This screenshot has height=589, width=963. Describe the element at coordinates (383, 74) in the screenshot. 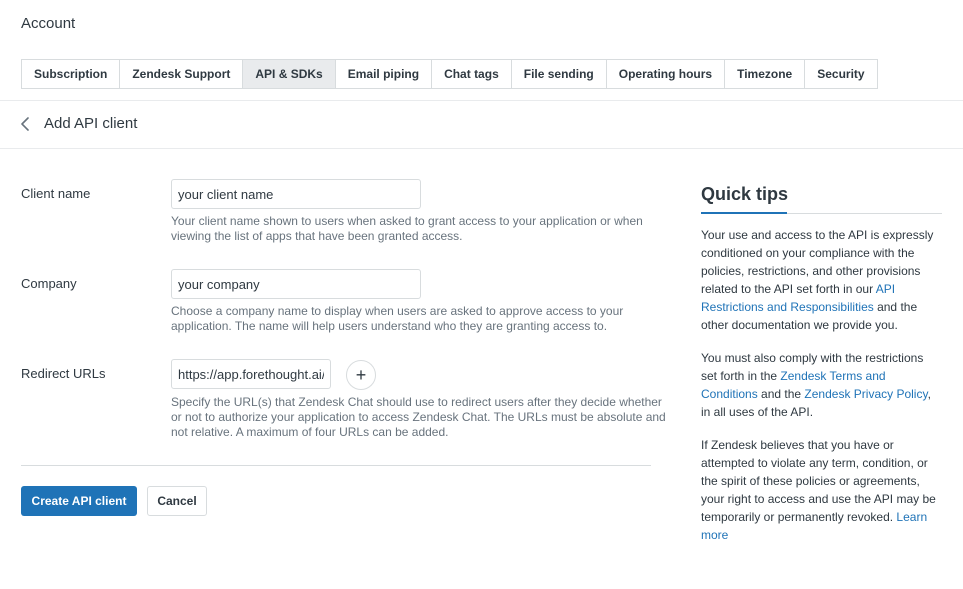

I see `tab-email-piping: Email piping` at that location.